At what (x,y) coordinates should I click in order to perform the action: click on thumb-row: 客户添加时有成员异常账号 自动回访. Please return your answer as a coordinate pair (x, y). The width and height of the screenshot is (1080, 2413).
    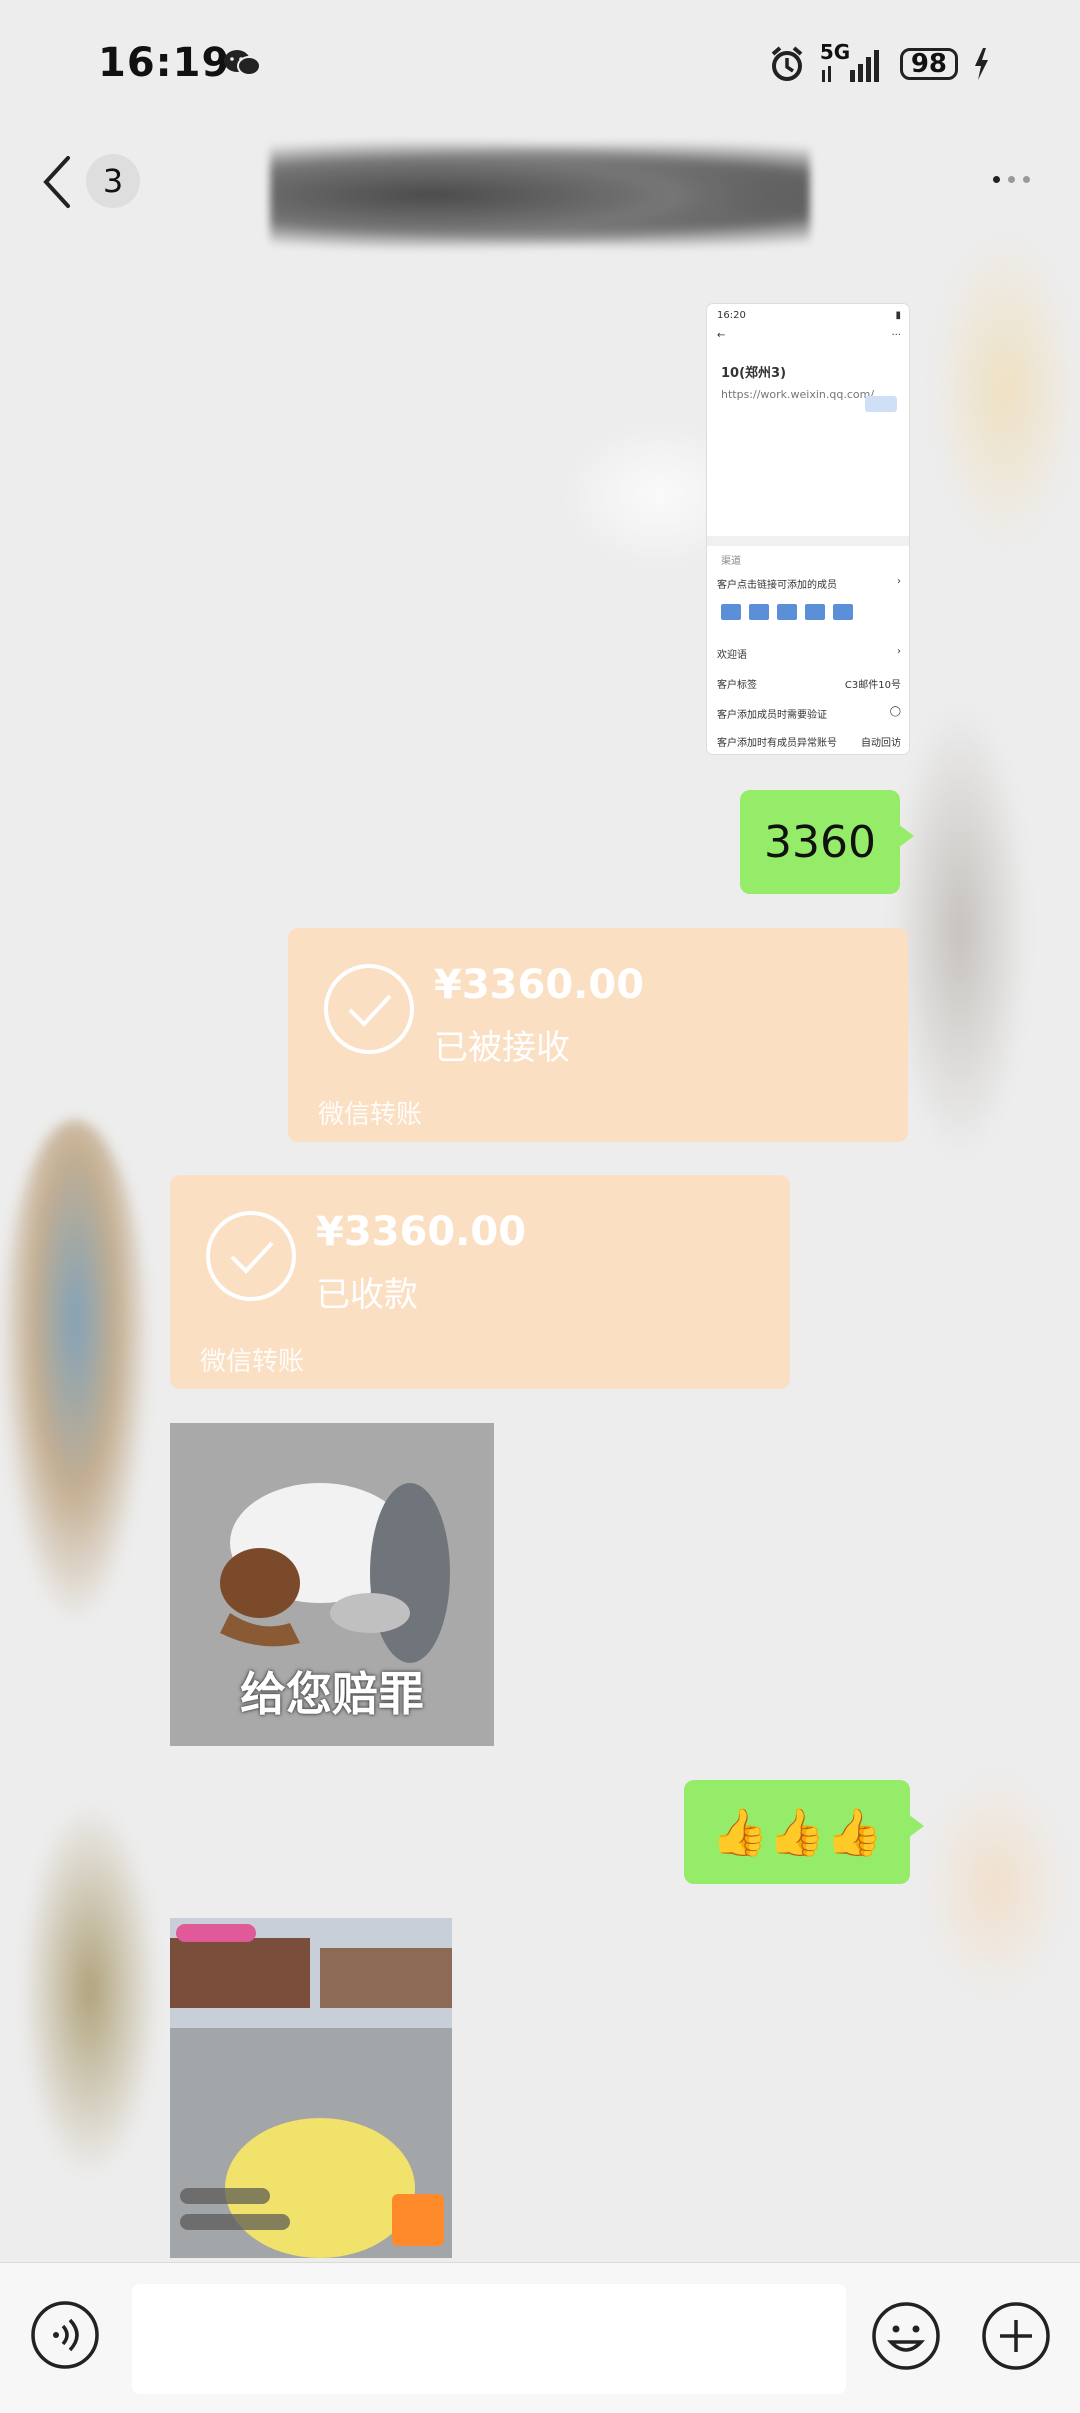
    Looking at the image, I should click on (809, 741).